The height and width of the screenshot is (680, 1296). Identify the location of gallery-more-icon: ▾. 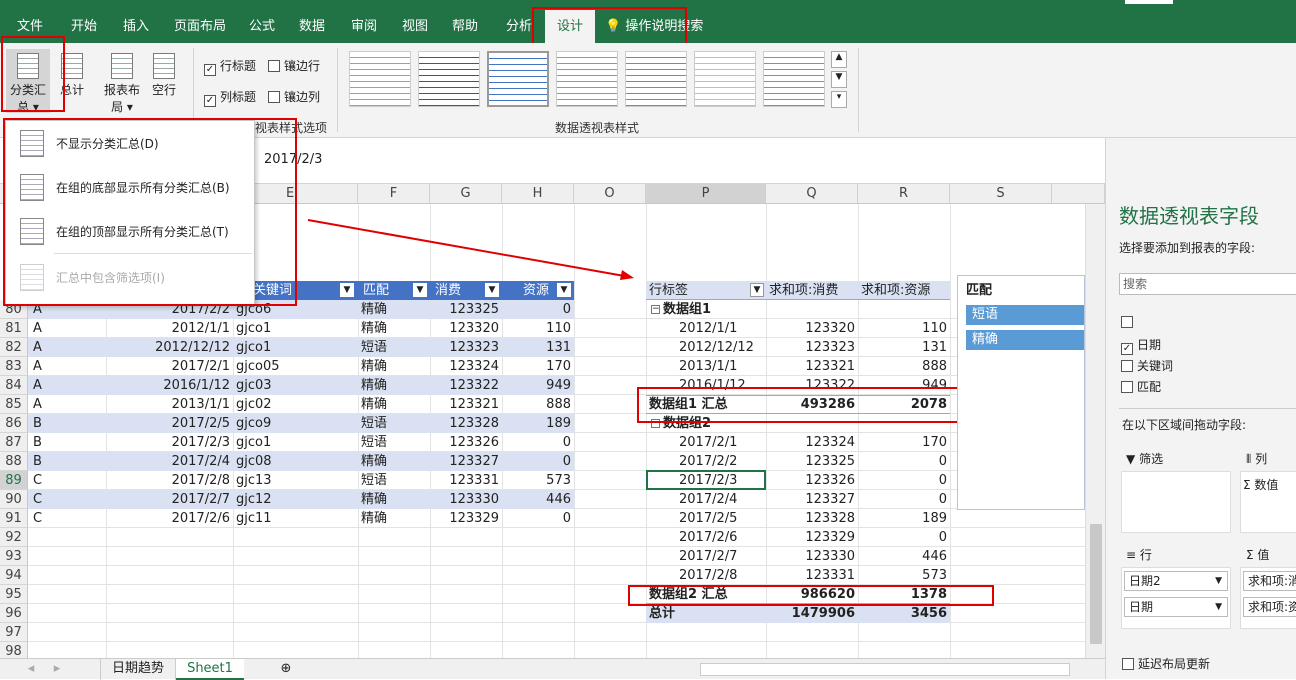
(839, 99).